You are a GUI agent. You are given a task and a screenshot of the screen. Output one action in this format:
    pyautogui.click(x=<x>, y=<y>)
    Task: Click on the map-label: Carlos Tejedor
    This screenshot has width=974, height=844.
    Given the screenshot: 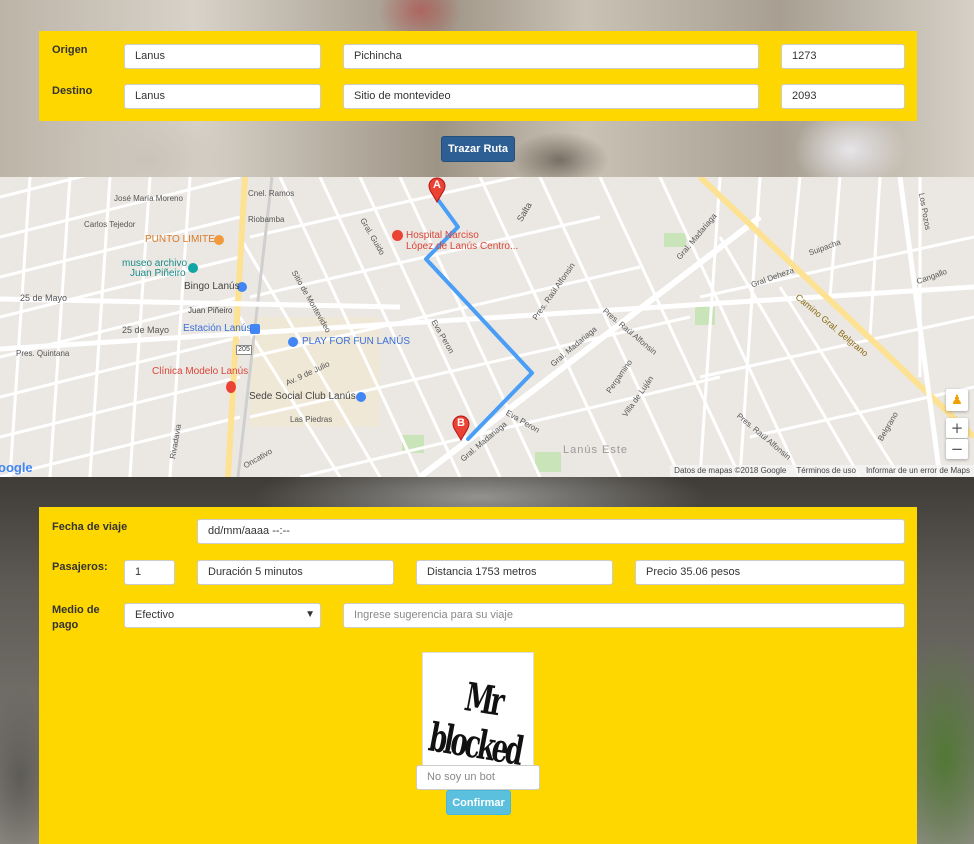 What is the action you would take?
    pyautogui.click(x=110, y=224)
    